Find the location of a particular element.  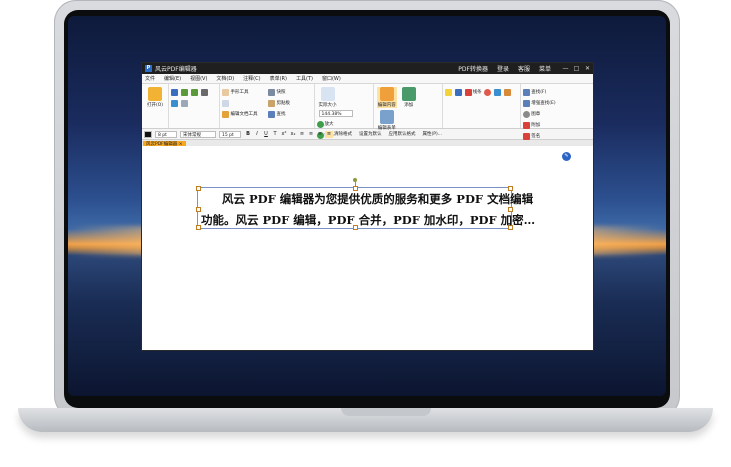

email-button is located at coordinates (175, 103).